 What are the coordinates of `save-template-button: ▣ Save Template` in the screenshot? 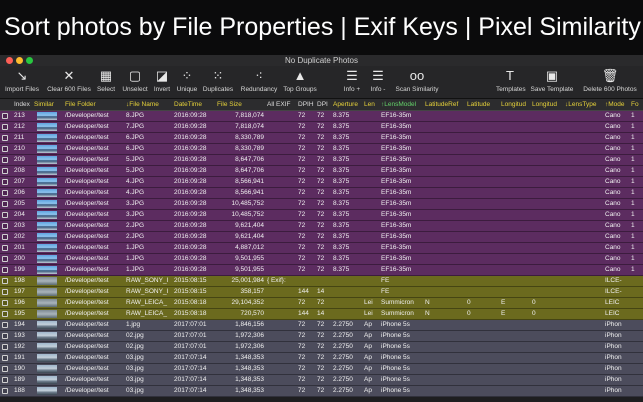 It's located at (552, 82).